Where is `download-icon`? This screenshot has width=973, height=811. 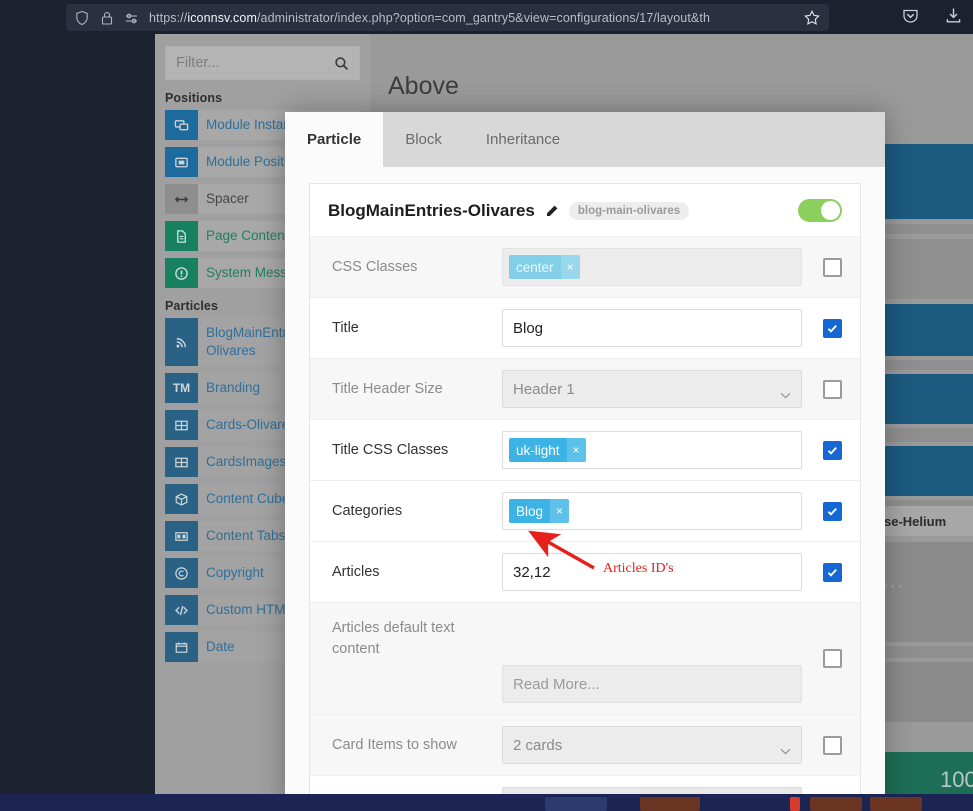
download-icon is located at coordinates (953, 15).